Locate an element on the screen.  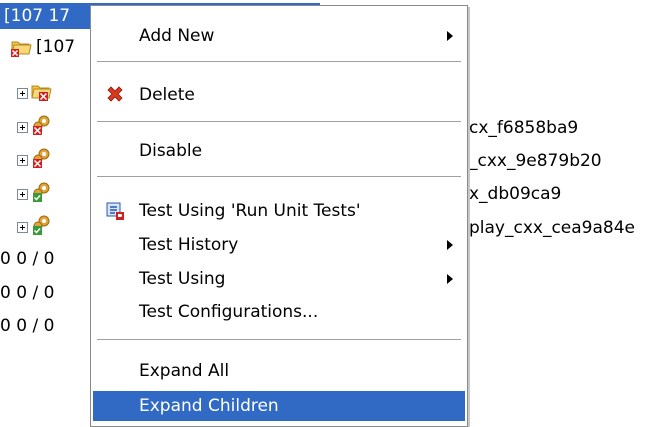
menu-item-label: Expand Children is located at coordinates (209, 406).